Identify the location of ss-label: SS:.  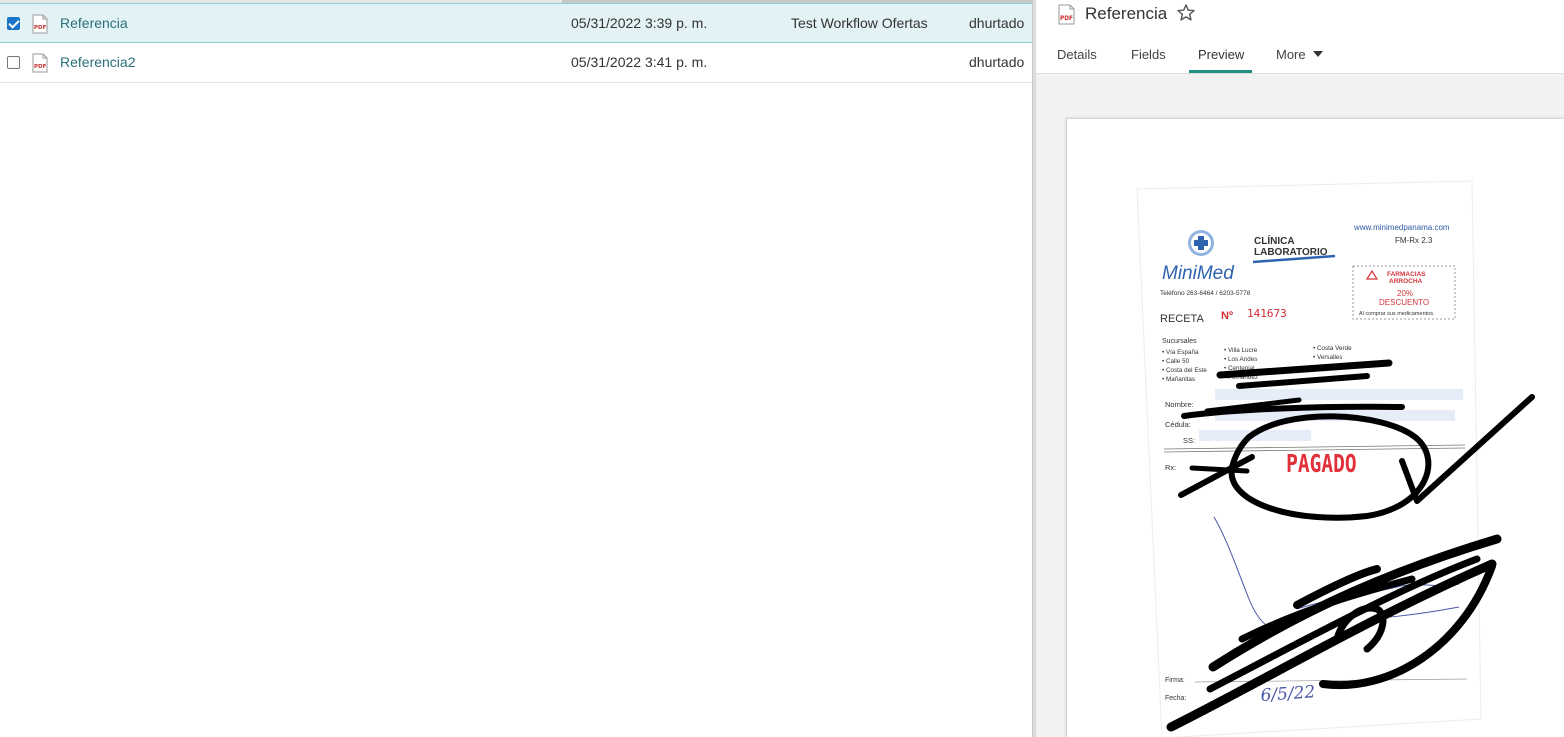
(1189, 440).